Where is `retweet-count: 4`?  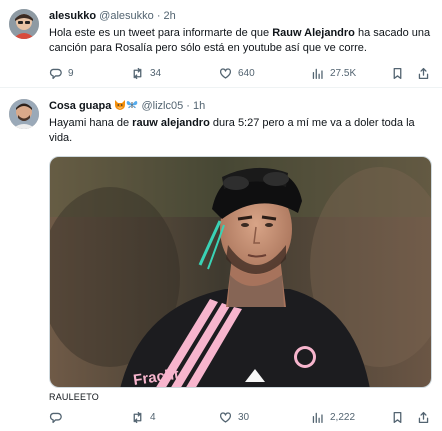 retweet-count: 4 is located at coordinates (153, 417).